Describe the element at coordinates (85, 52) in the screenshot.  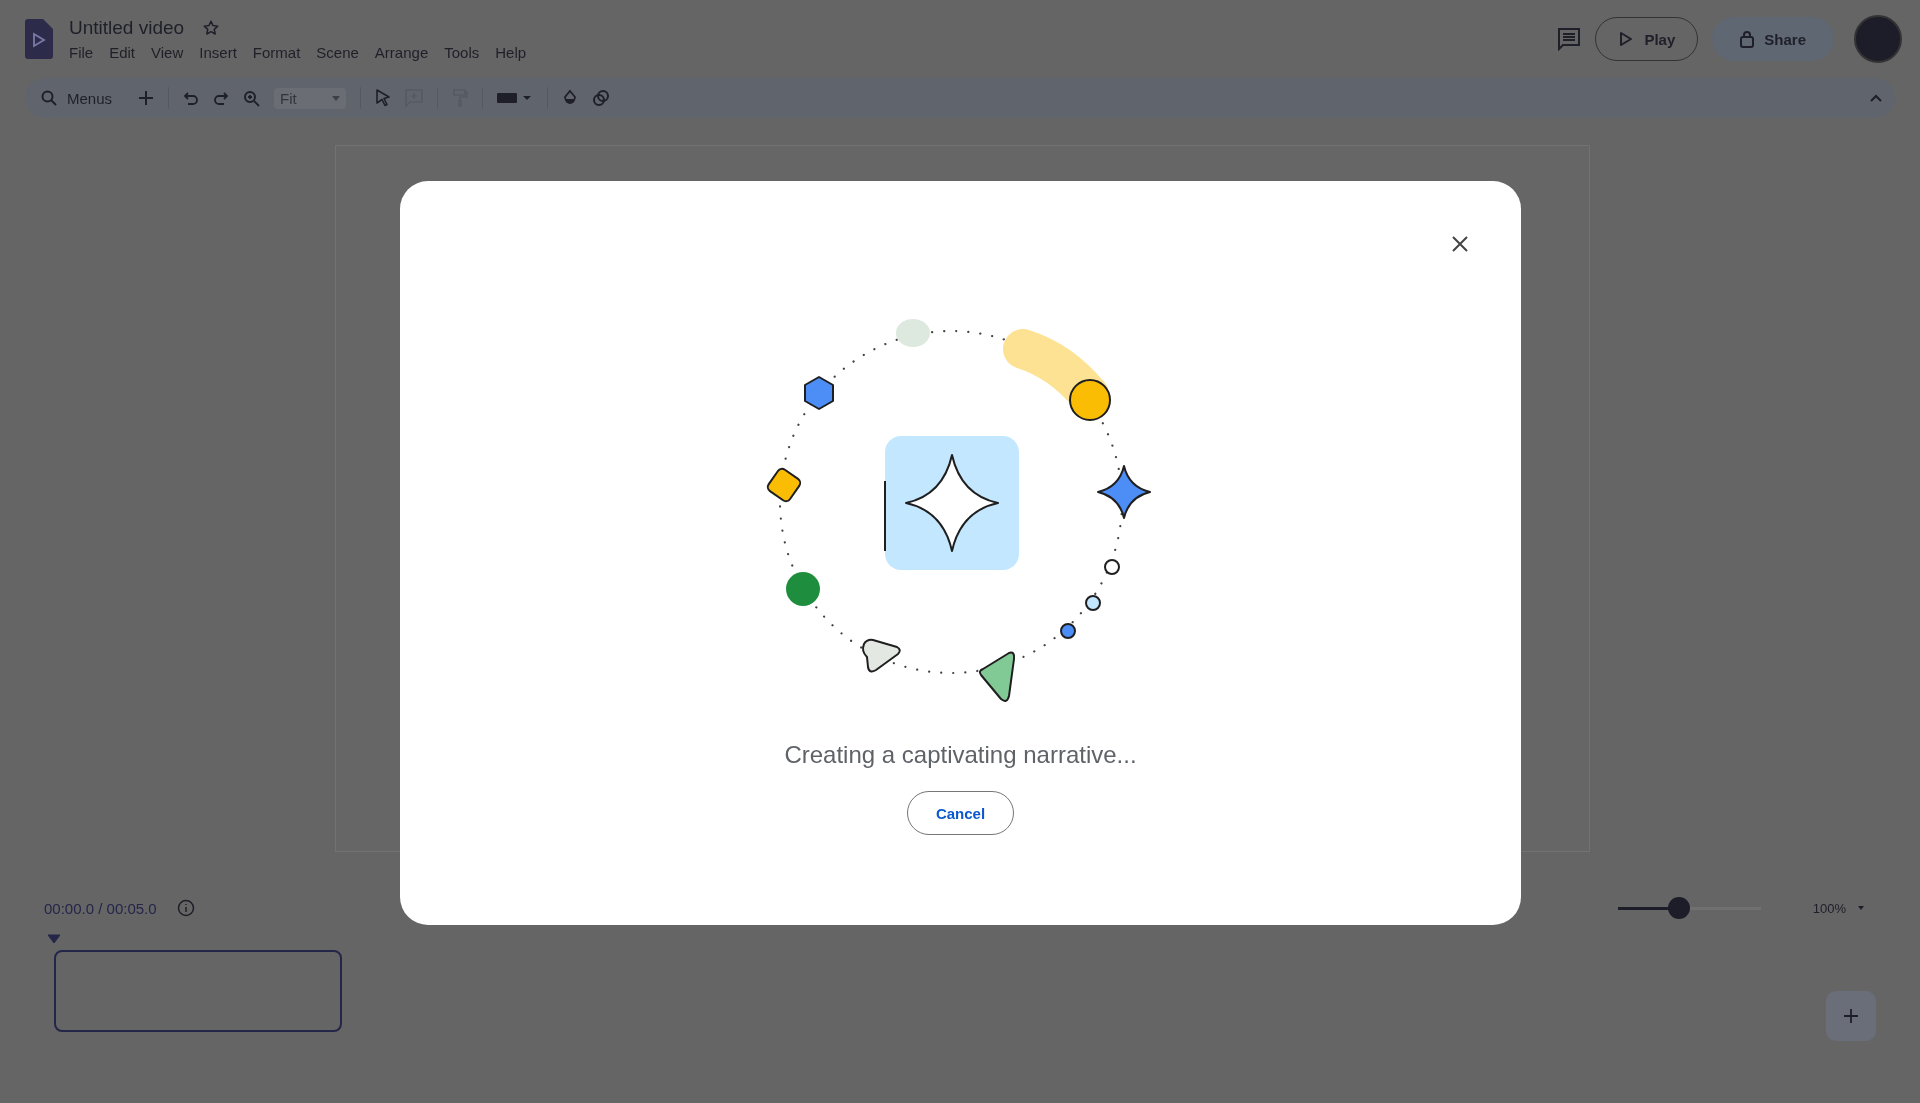
I see `menu-item: File` at that location.